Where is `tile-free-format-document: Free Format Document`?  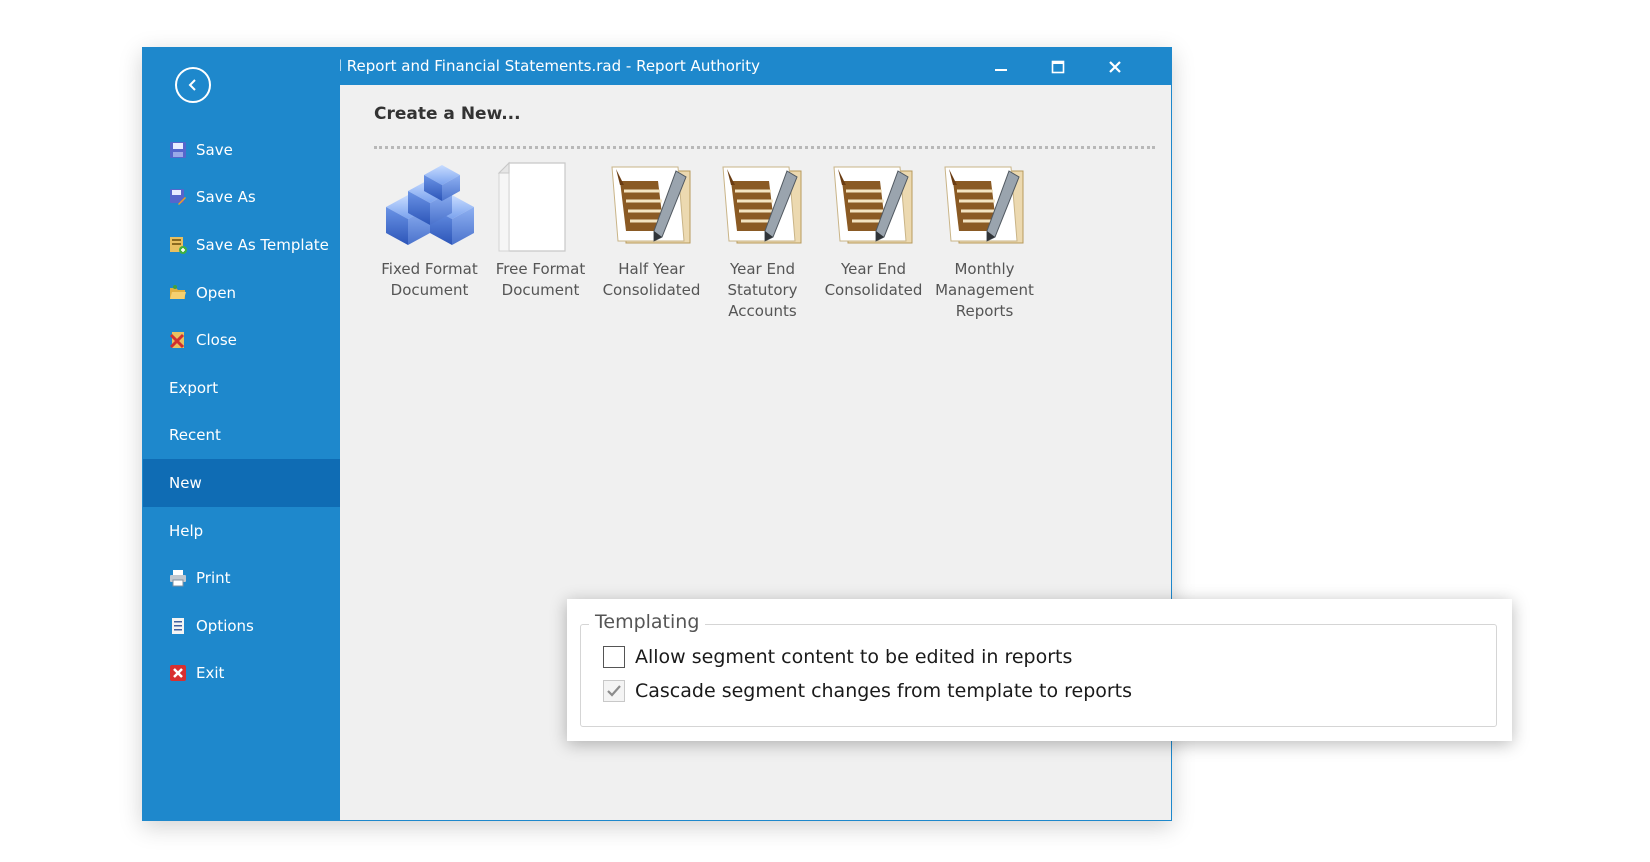
tile-free-format-document: Free Format Document is located at coordinates (540, 241).